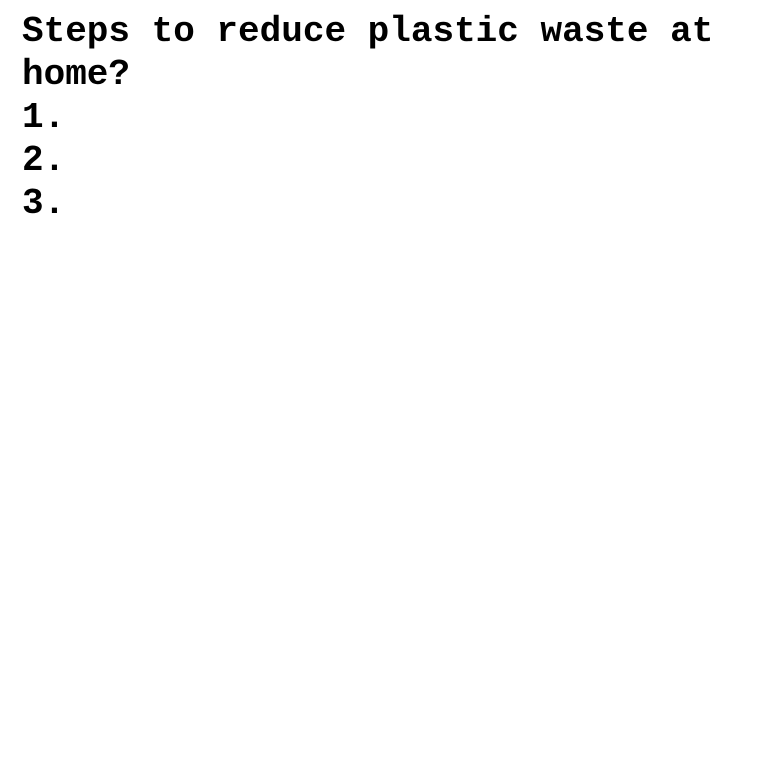 This screenshot has height=760, width=760. Describe the element at coordinates (368, 53) in the screenshot. I see `question-text: Steps to reduce plastic waste at home?` at that location.